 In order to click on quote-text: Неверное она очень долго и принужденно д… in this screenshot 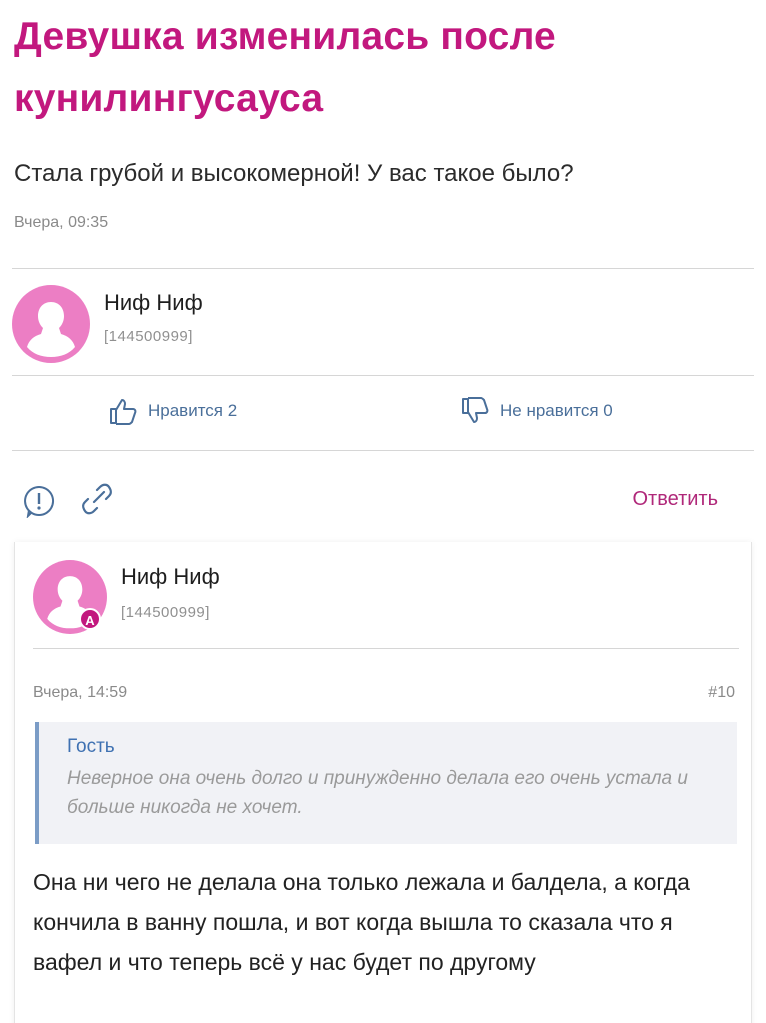, I will do `click(377, 793)`.